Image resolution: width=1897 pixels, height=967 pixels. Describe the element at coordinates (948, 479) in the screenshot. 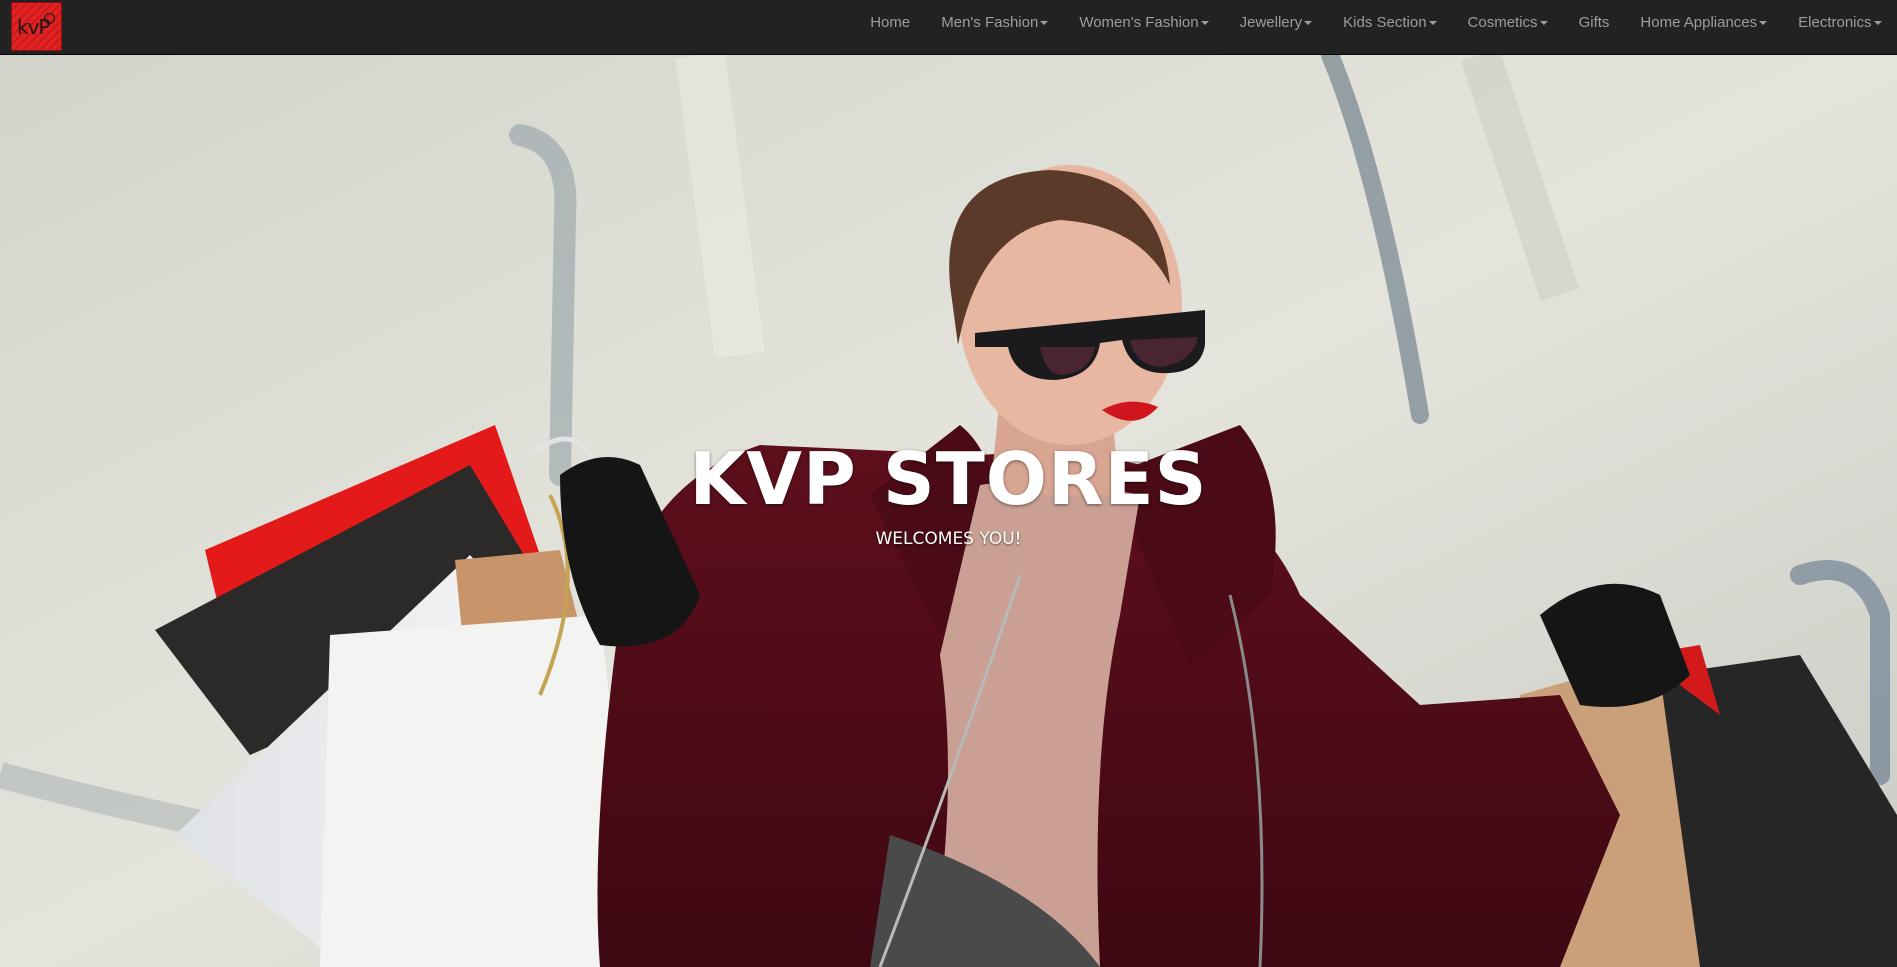

I see `hero-title: KVP STORES` at that location.